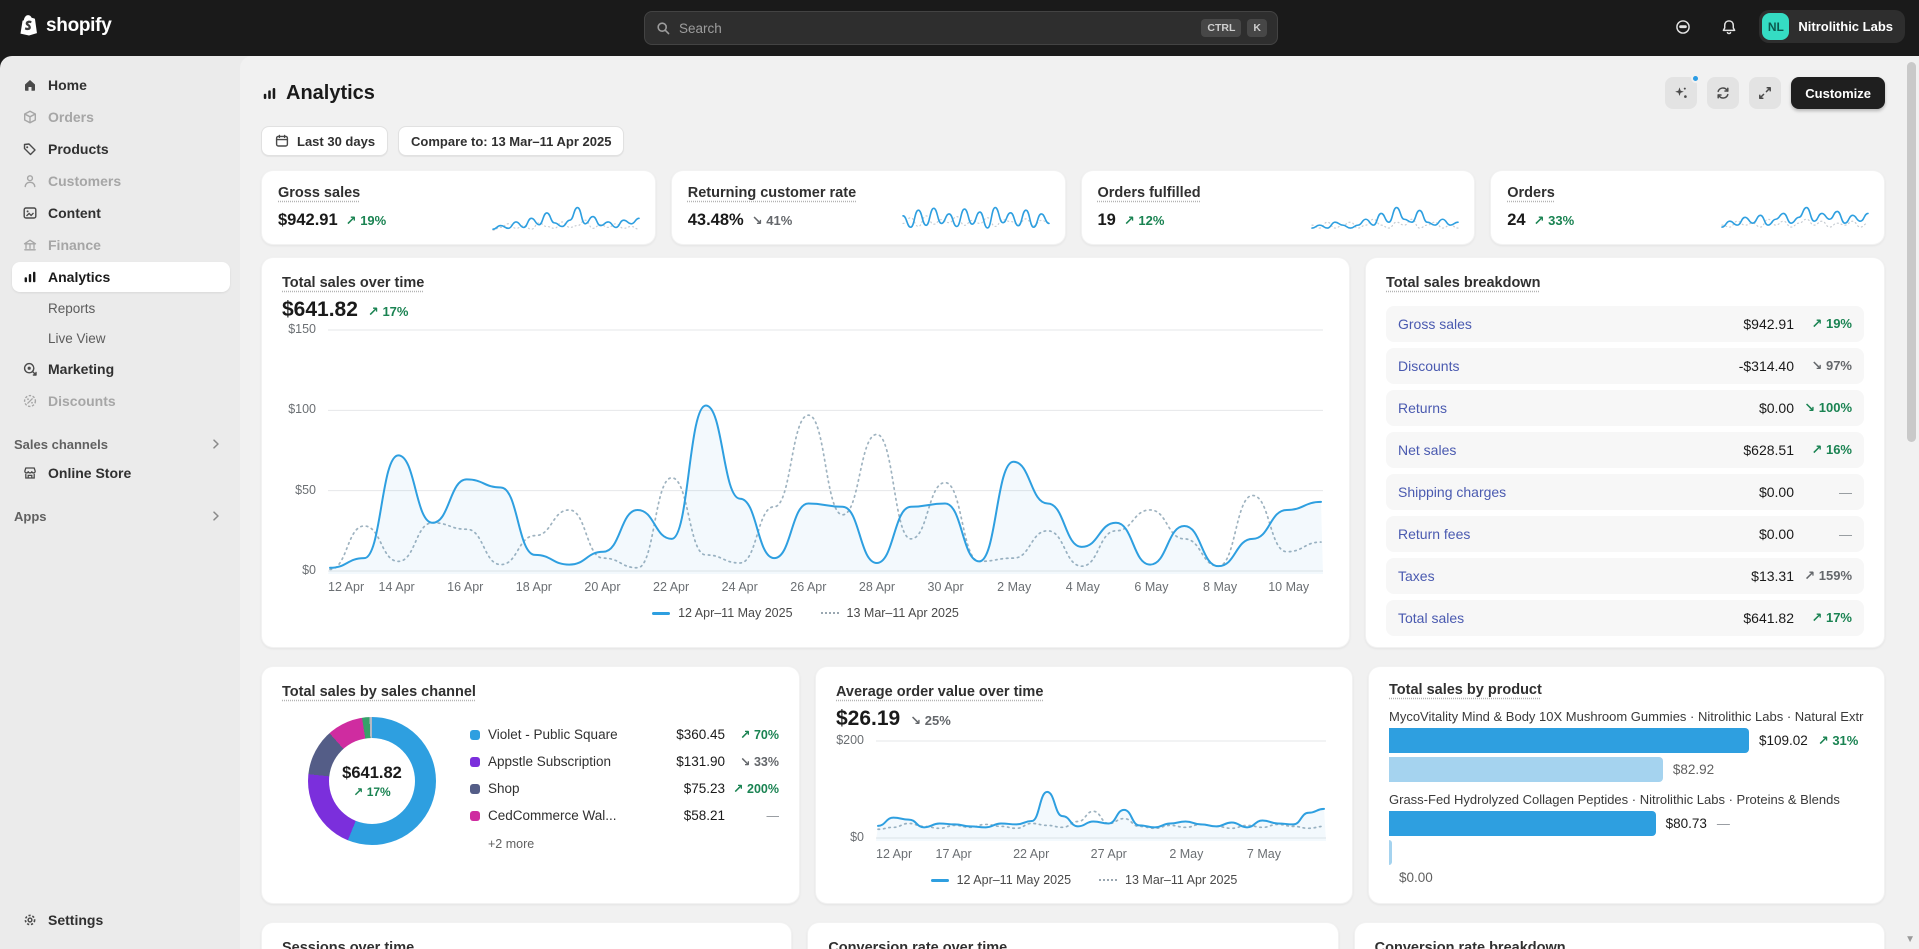  I want to click on previous-period-bar, so click(1526, 769).